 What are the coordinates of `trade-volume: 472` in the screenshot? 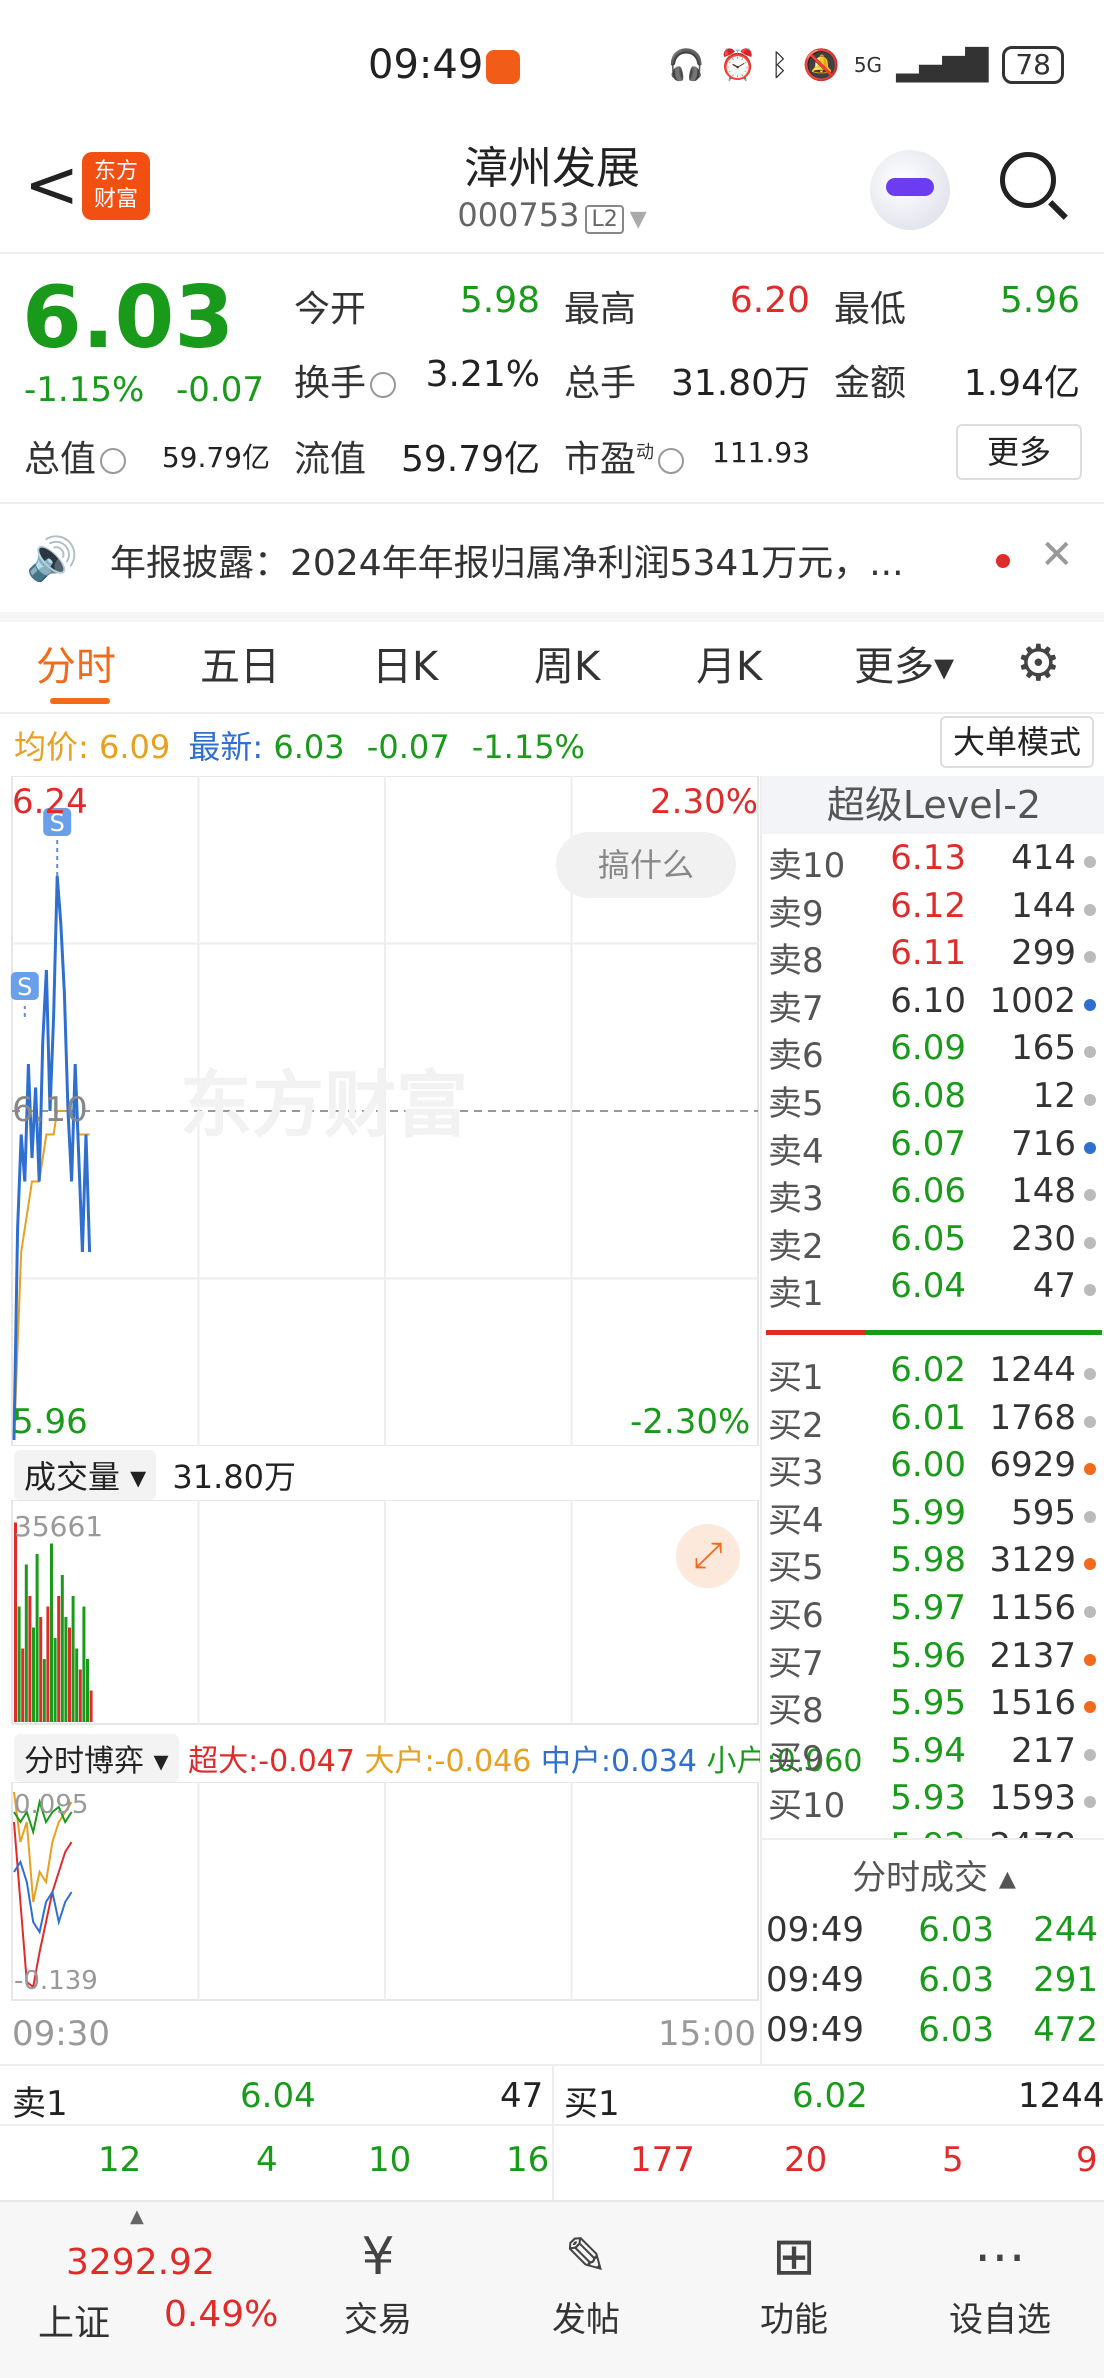 It's located at (1065, 2030).